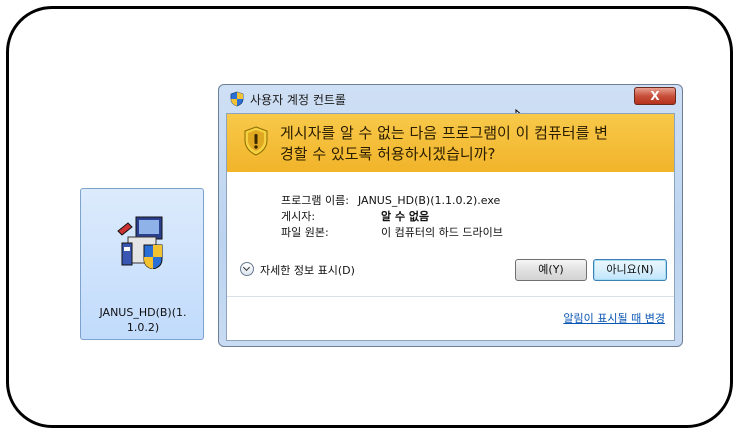  I want to click on warning-shield-icon, so click(256, 141).